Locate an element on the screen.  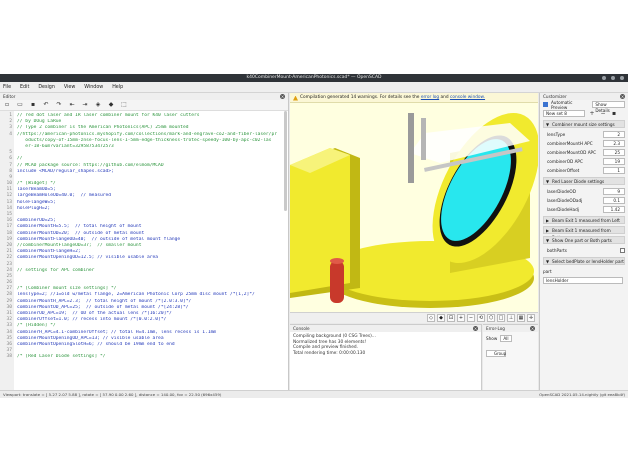
window-controls is located at coordinates (613, 78).